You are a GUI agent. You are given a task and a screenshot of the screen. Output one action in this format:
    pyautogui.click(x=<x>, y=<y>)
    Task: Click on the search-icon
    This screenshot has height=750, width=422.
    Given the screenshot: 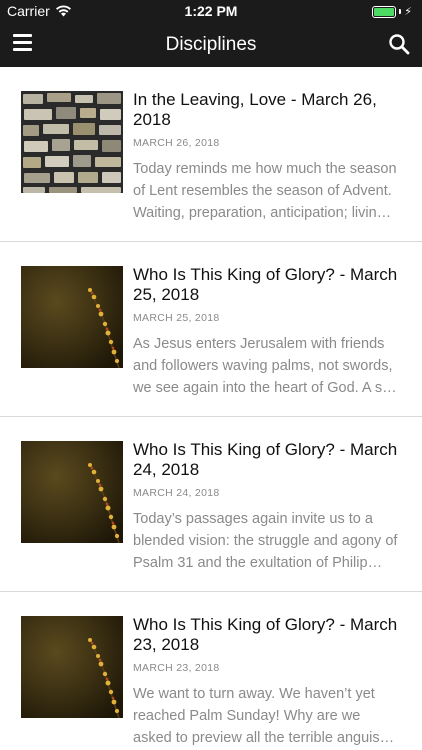 What is the action you would take?
    pyautogui.click(x=399, y=44)
    